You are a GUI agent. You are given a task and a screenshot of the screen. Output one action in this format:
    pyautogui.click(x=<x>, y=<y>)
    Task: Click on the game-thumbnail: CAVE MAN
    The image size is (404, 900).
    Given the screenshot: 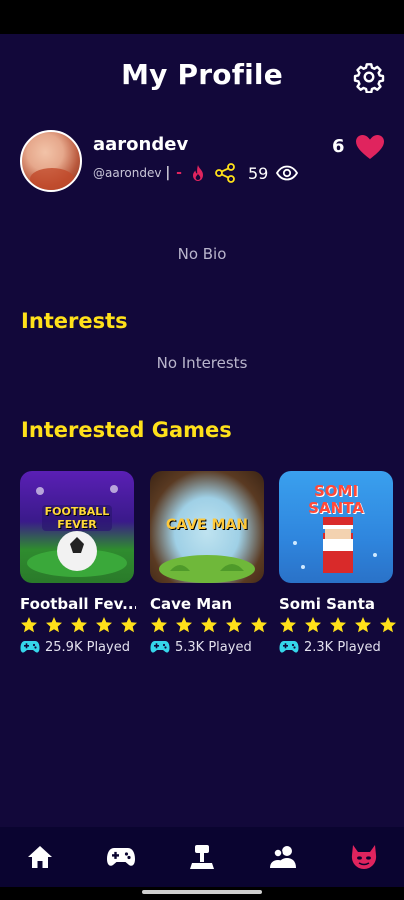 What is the action you would take?
    pyautogui.click(x=207, y=527)
    